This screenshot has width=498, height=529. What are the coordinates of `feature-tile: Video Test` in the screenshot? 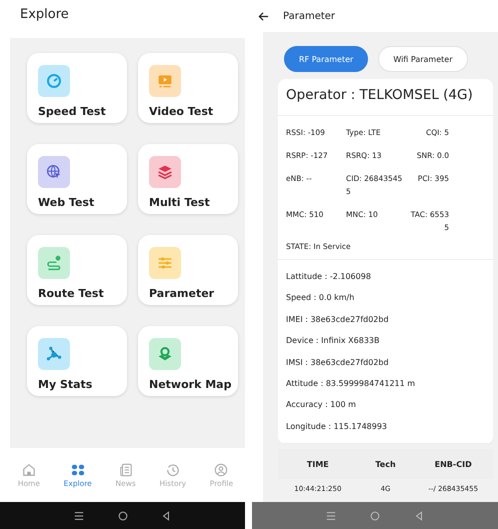 It's located at (188, 88).